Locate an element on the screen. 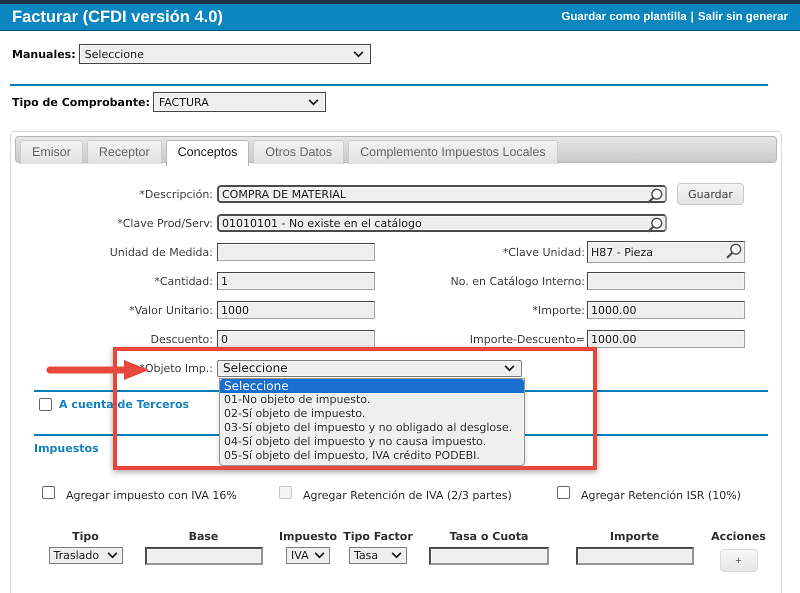  field-label: Descuento: is located at coordinates (181, 339).